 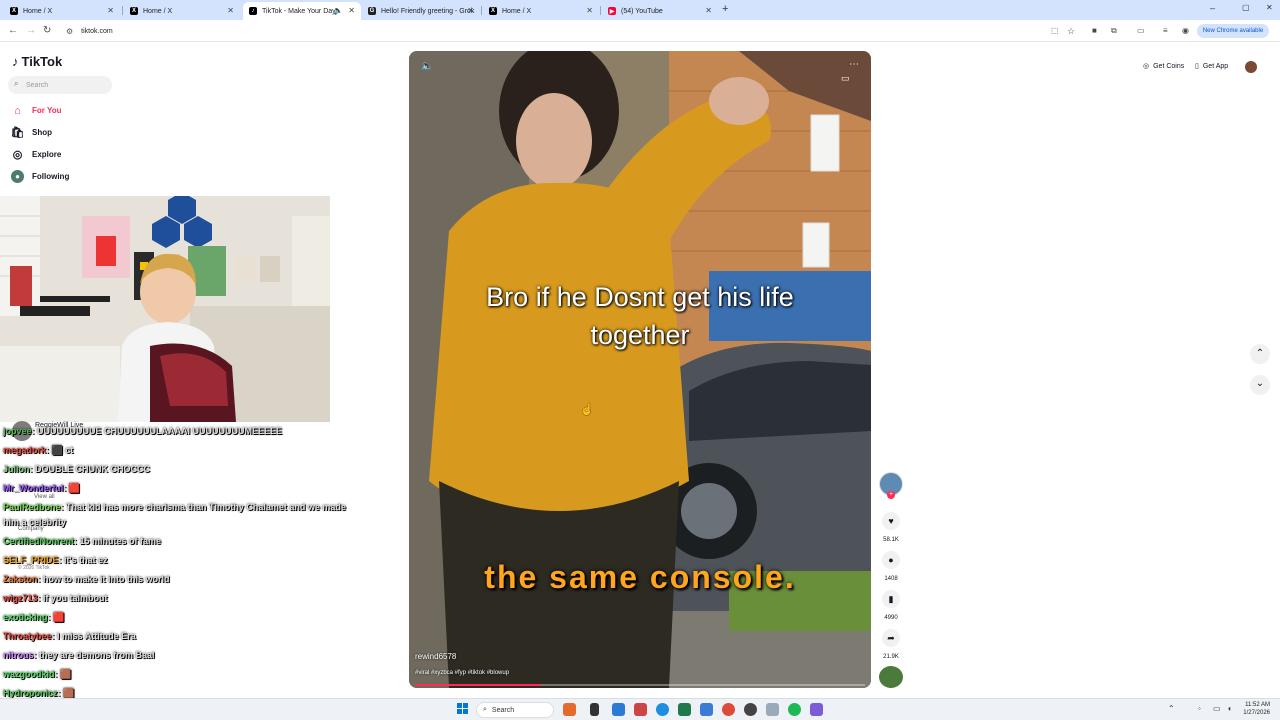 What do you see at coordinates (33, 488) in the screenshot?
I see `chat-username: Mr_Wonderful` at bounding box center [33, 488].